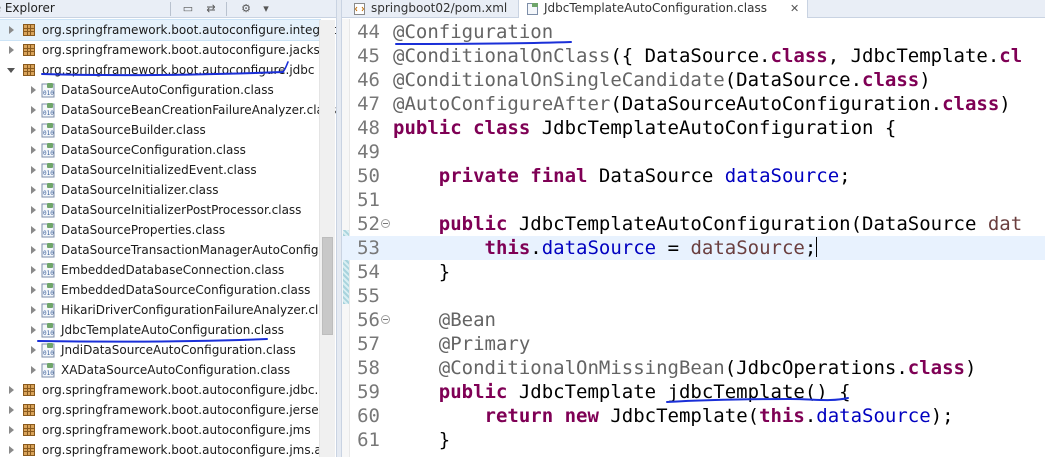 This screenshot has width=1045, height=457. Describe the element at coordinates (29, 410) in the screenshot. I see `package-icon` at that location.